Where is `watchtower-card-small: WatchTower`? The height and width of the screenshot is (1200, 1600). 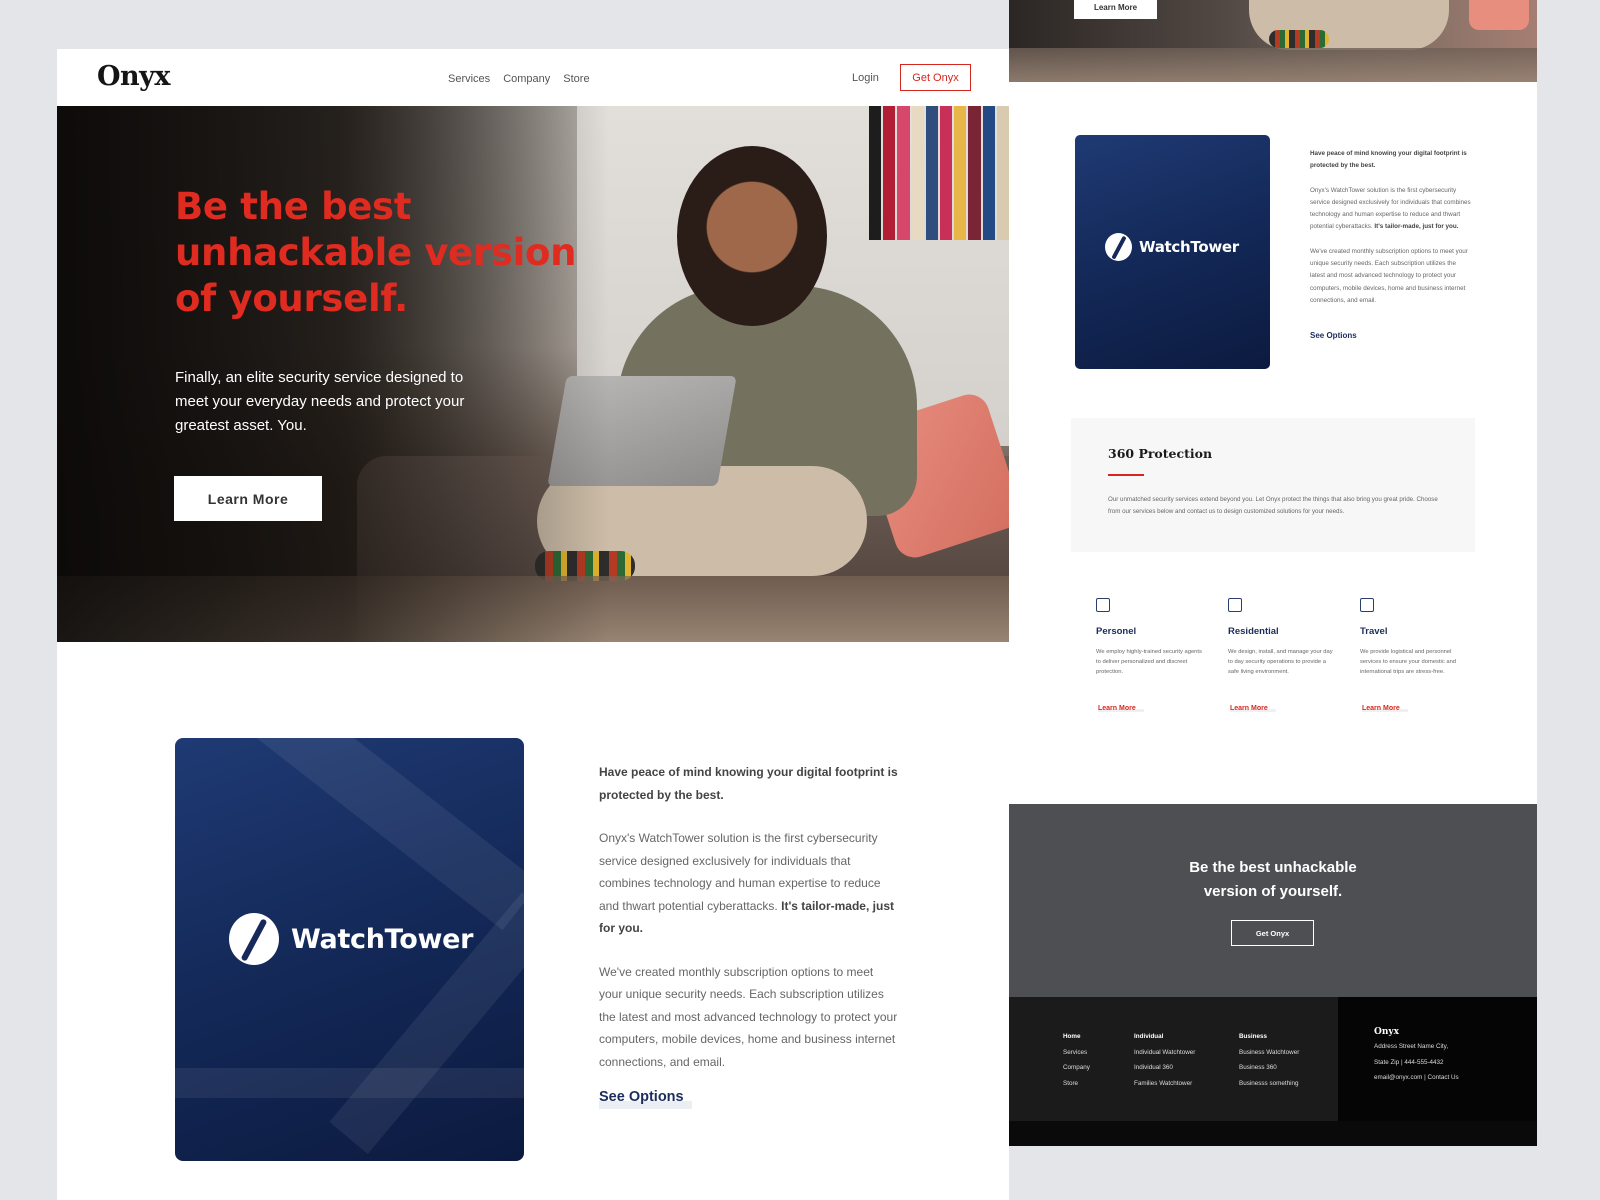
watchtower-card-small: WatchTower is located at coordinates (1172, 252).